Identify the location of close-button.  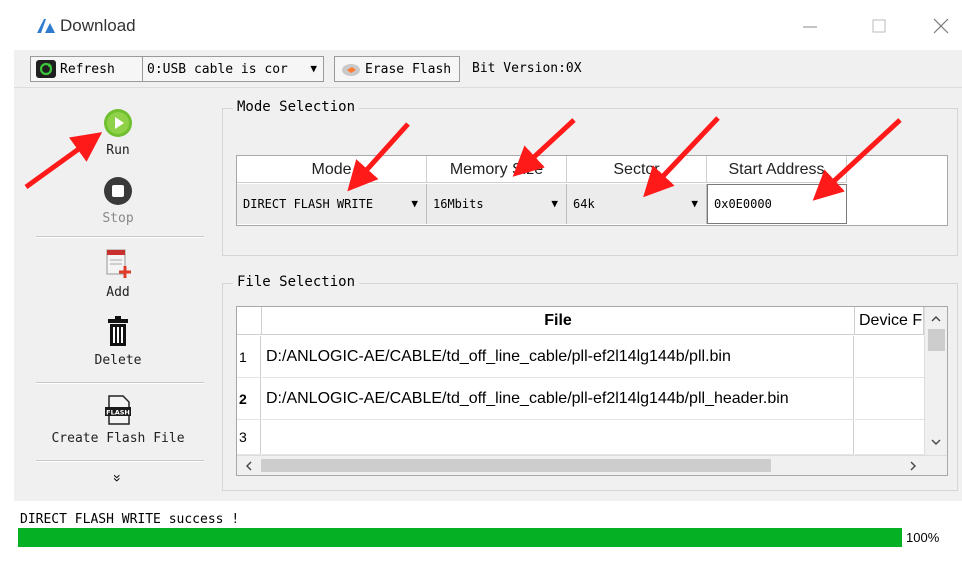
(941, 26).